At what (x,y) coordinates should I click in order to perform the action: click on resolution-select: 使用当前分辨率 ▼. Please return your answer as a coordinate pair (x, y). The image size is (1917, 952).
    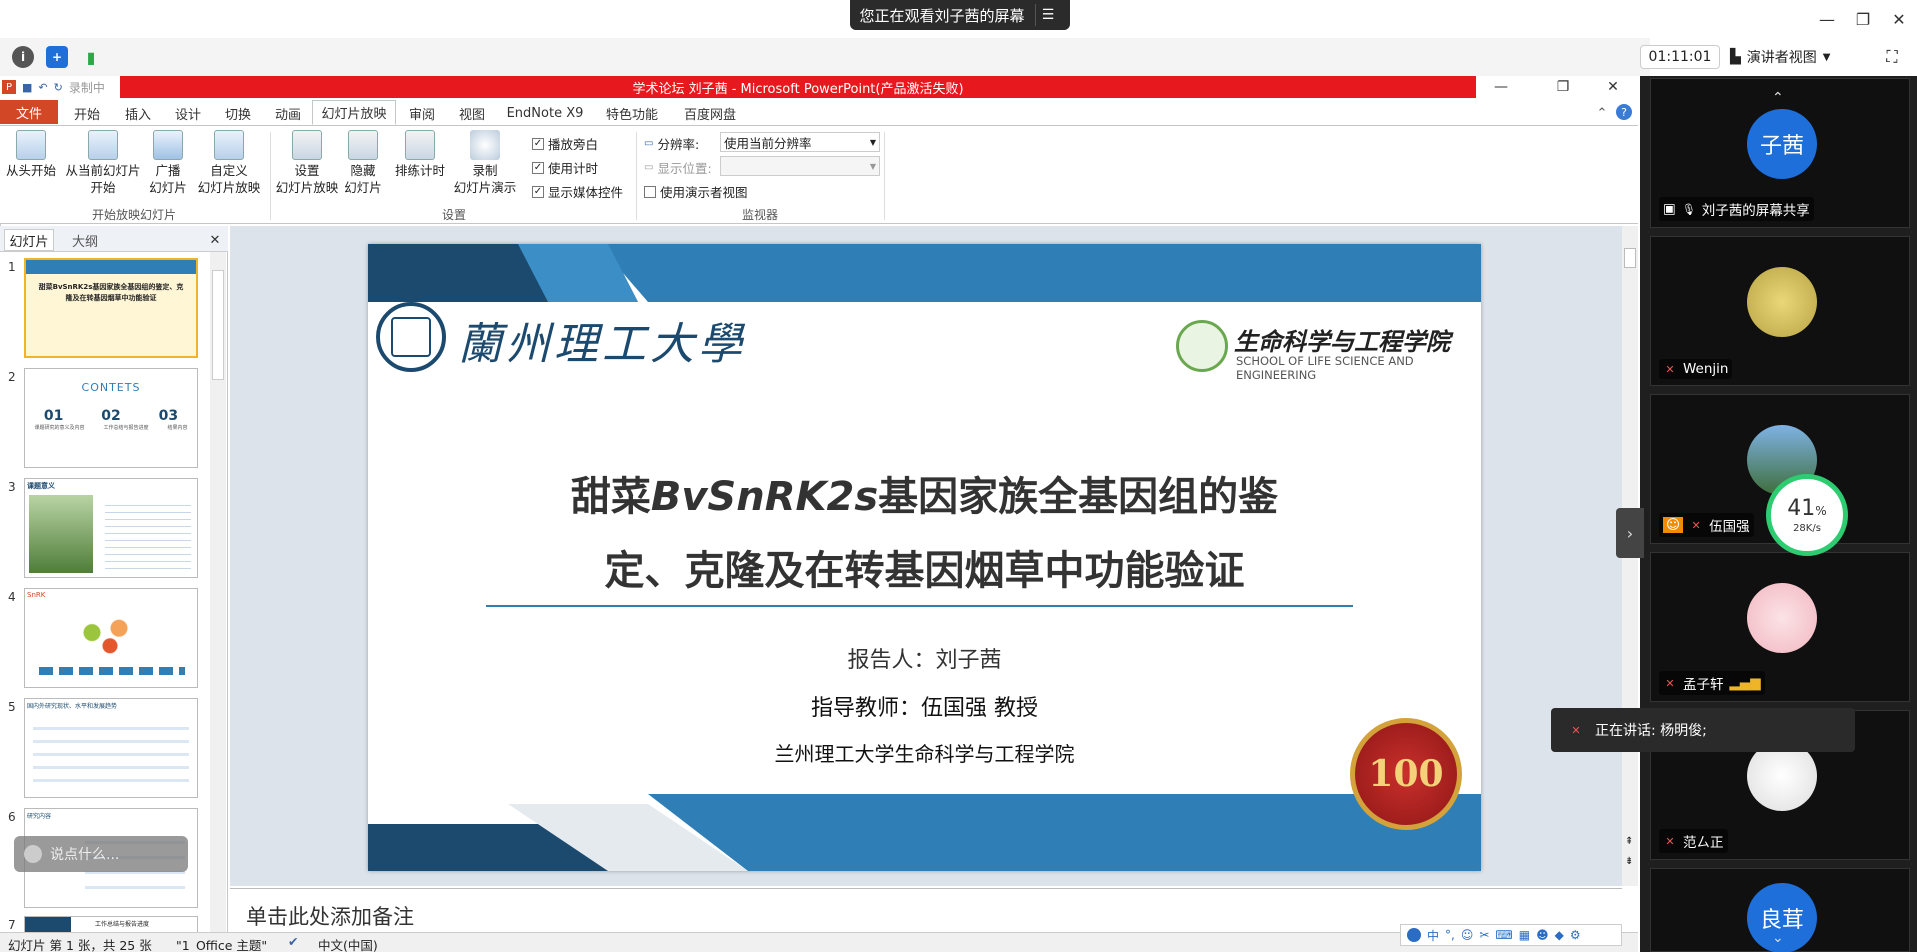
    Looking at the image, I should click on (800, 142).